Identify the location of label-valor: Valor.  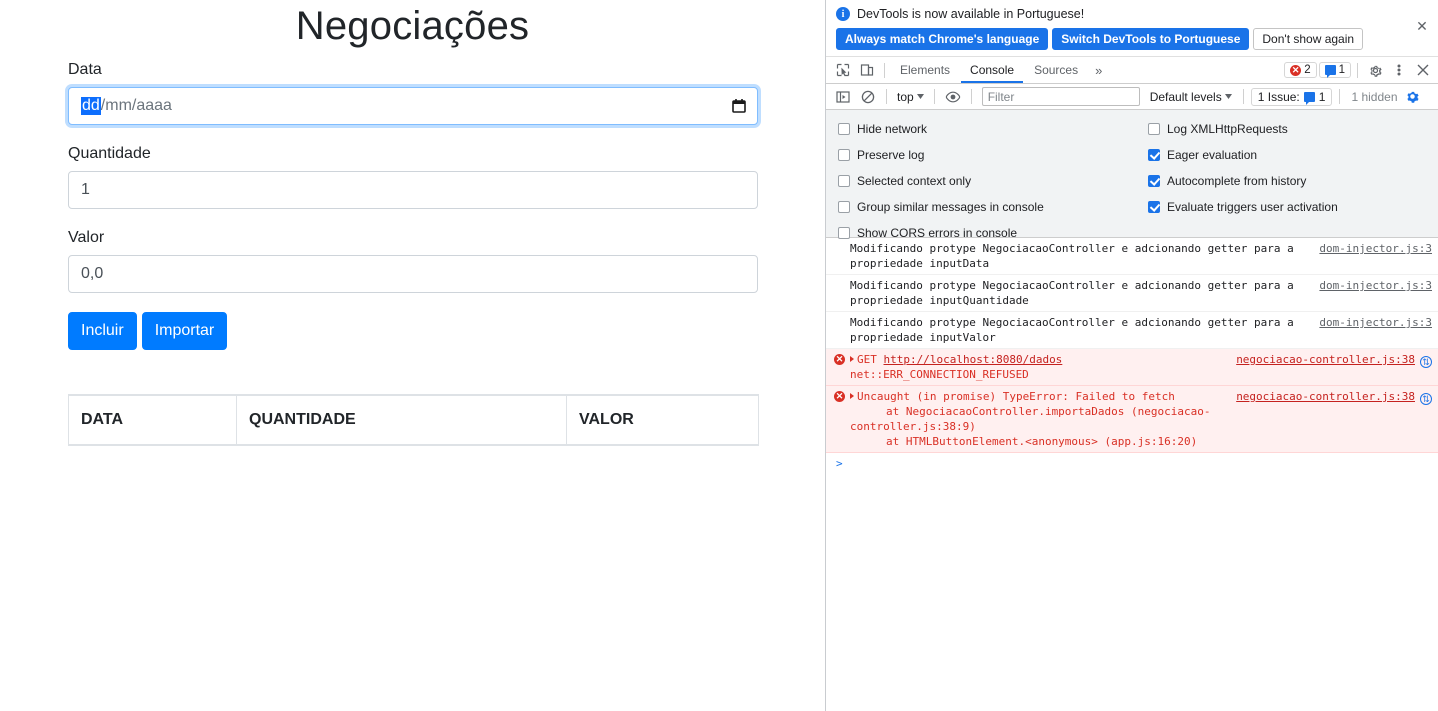
(86, 237).